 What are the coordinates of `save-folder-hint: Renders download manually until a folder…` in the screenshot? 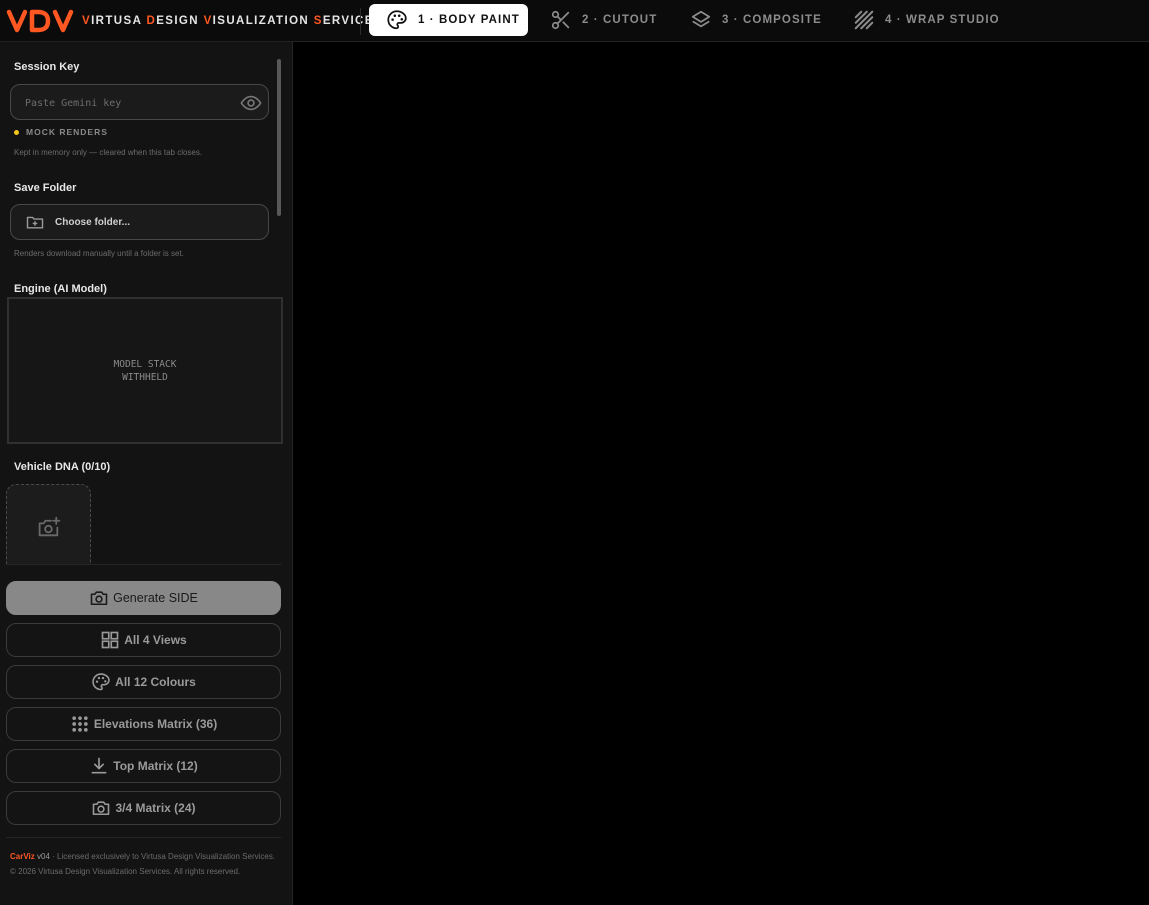 It's located at (99, 253).